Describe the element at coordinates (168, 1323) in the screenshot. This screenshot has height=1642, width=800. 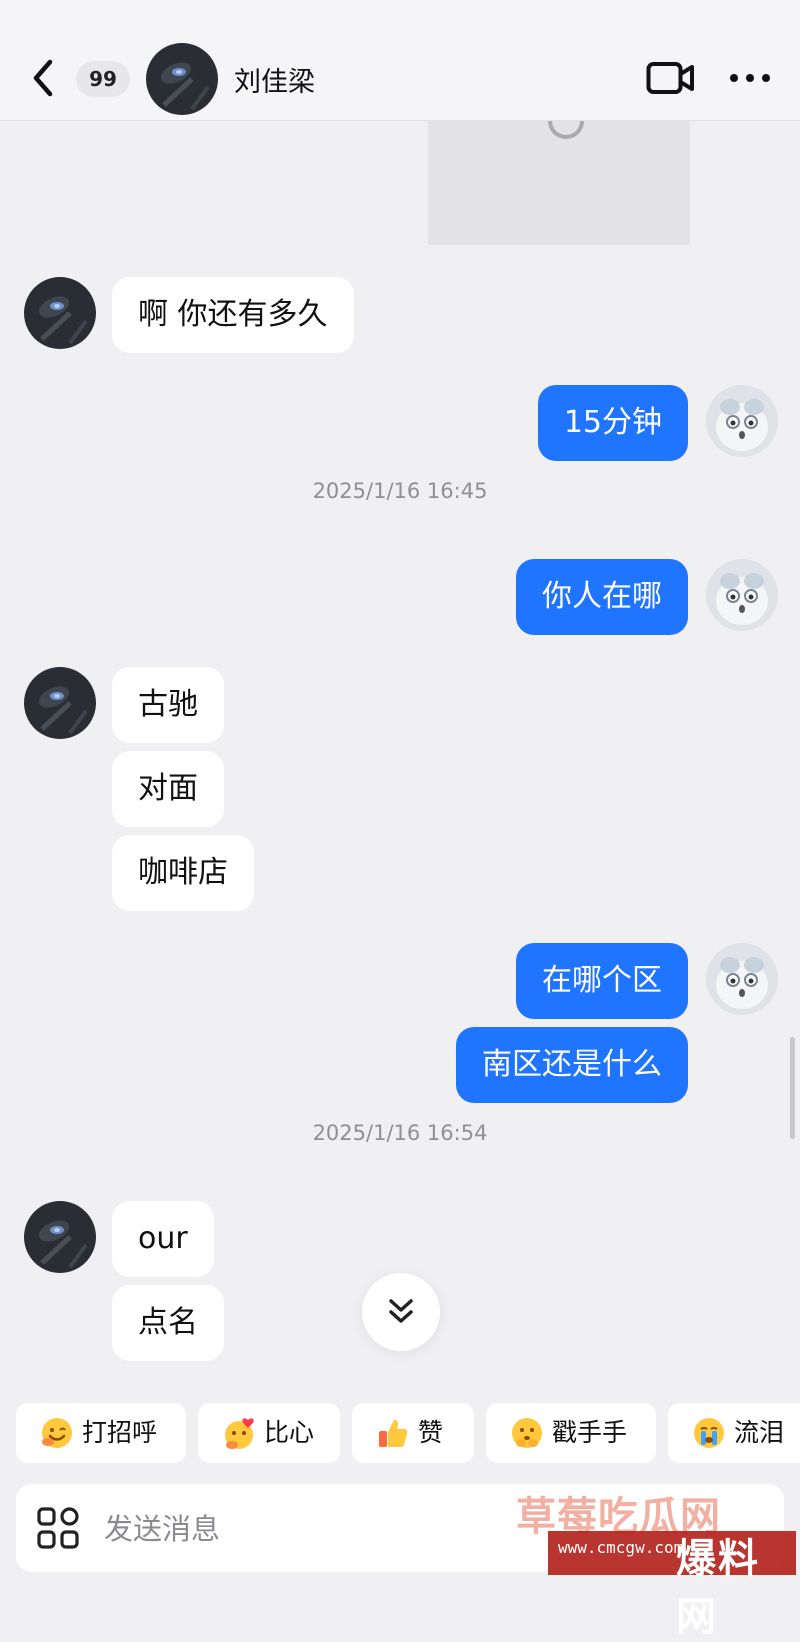
I see `incoming-message: 点名` at that location.